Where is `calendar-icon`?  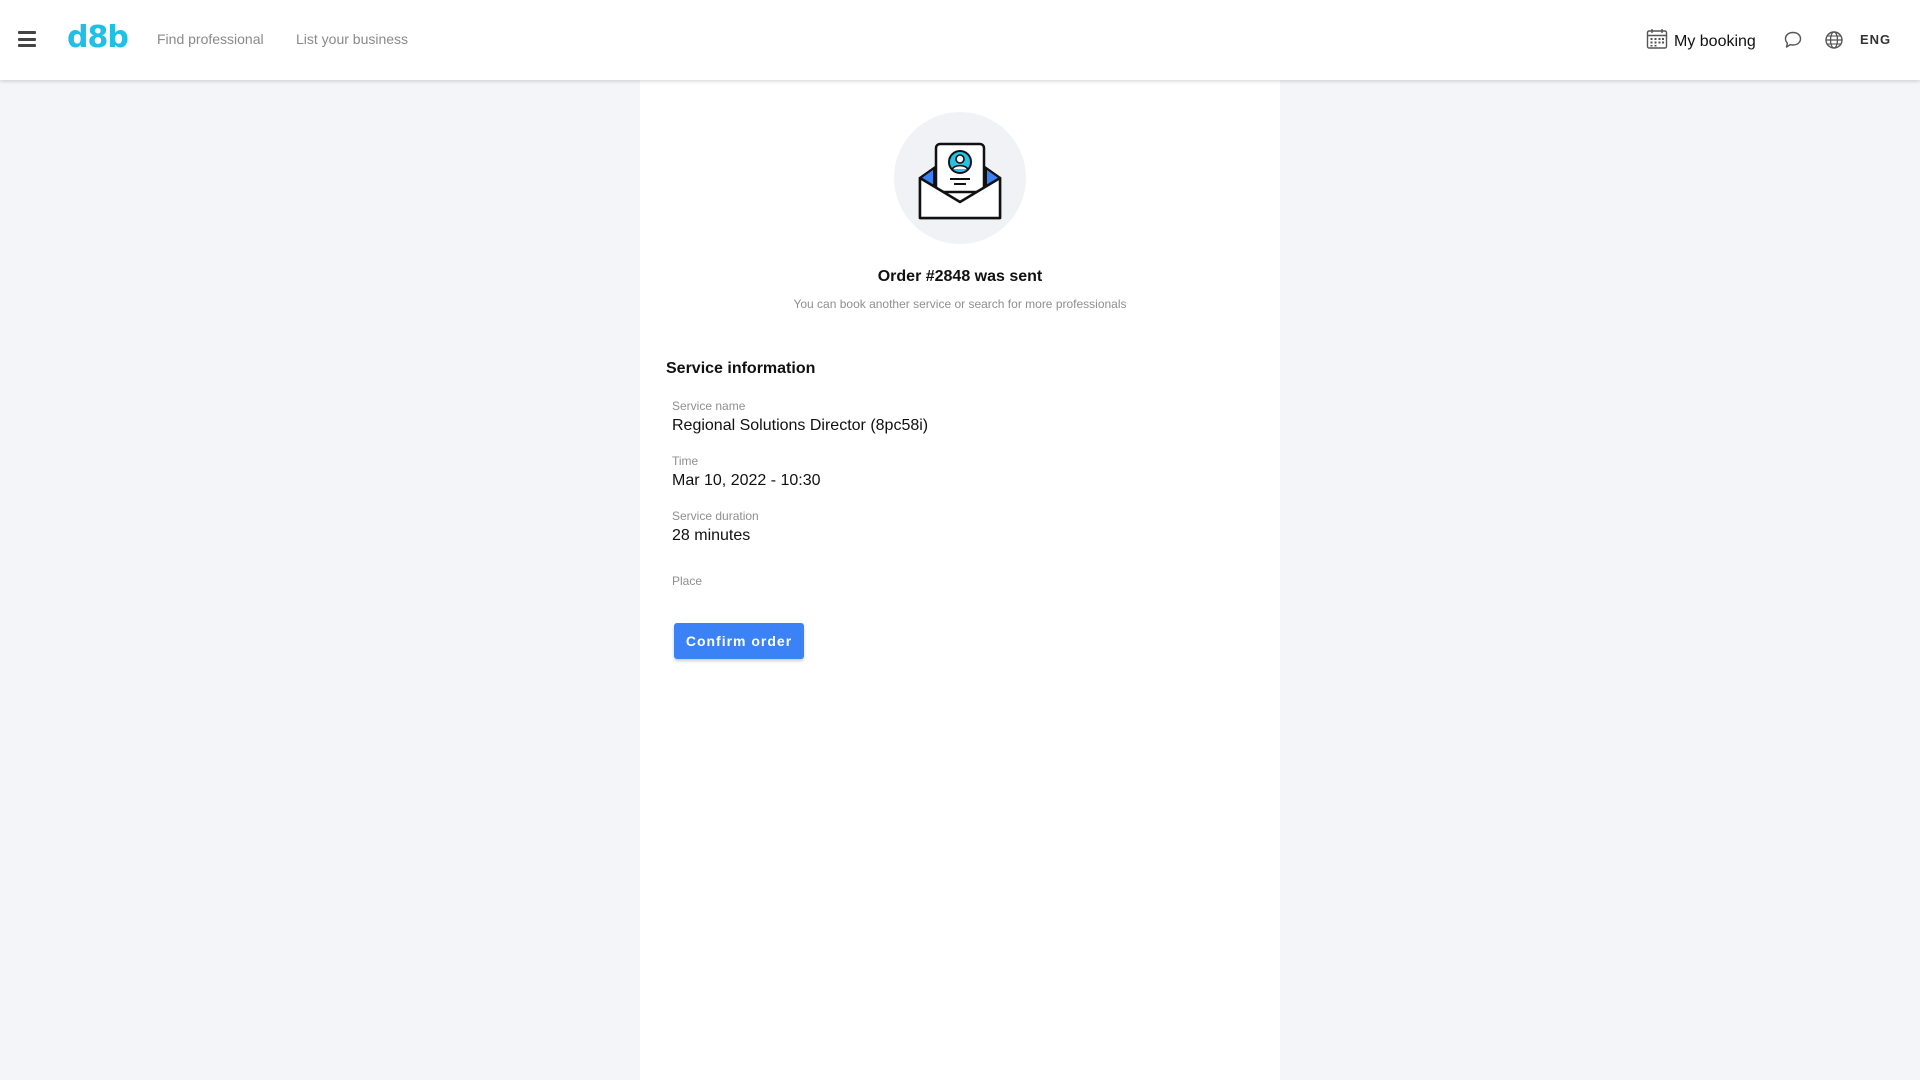 calendar-icon is located at coordinates (1657, 41).